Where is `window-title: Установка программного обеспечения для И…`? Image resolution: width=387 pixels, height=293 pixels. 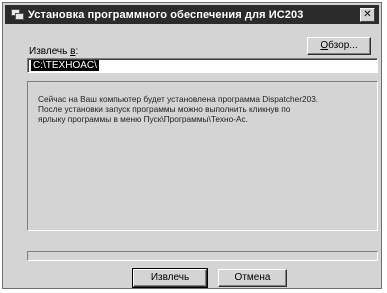
window-title: Установка программного обеспечения для И… is located at coordinates (166, 14).